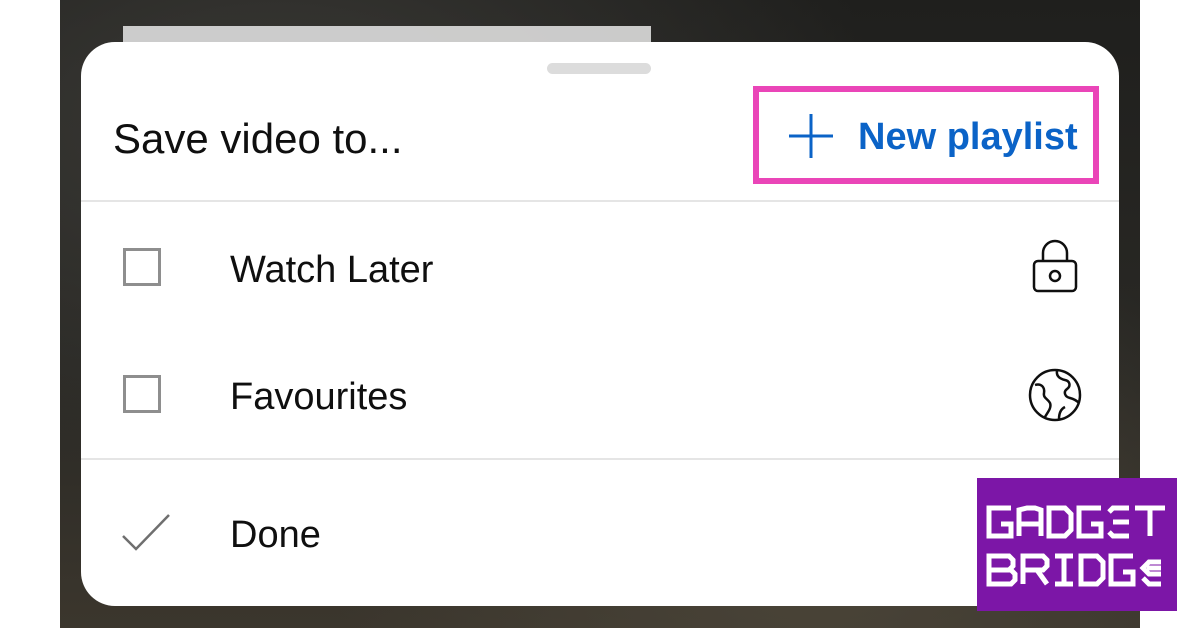 This screenshot has width=1200, height=628. I want to click on playlist-label: Watch Later, so click(332, 270).